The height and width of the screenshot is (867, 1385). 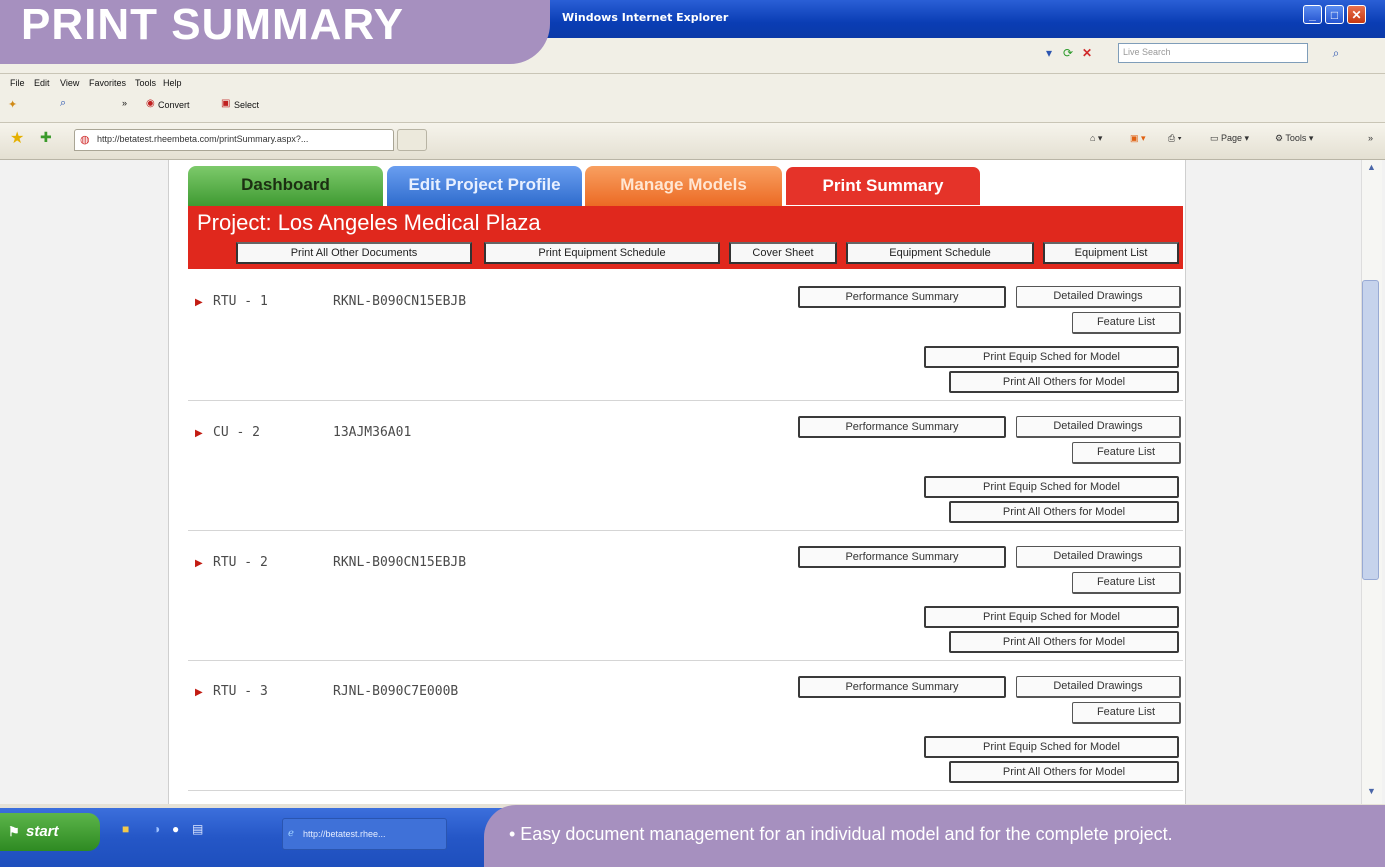 What do you see at coordinates (1049, 53) in the screenshot?
I see `dropdown-icon: ▾` at bounding box center [1049, 53].